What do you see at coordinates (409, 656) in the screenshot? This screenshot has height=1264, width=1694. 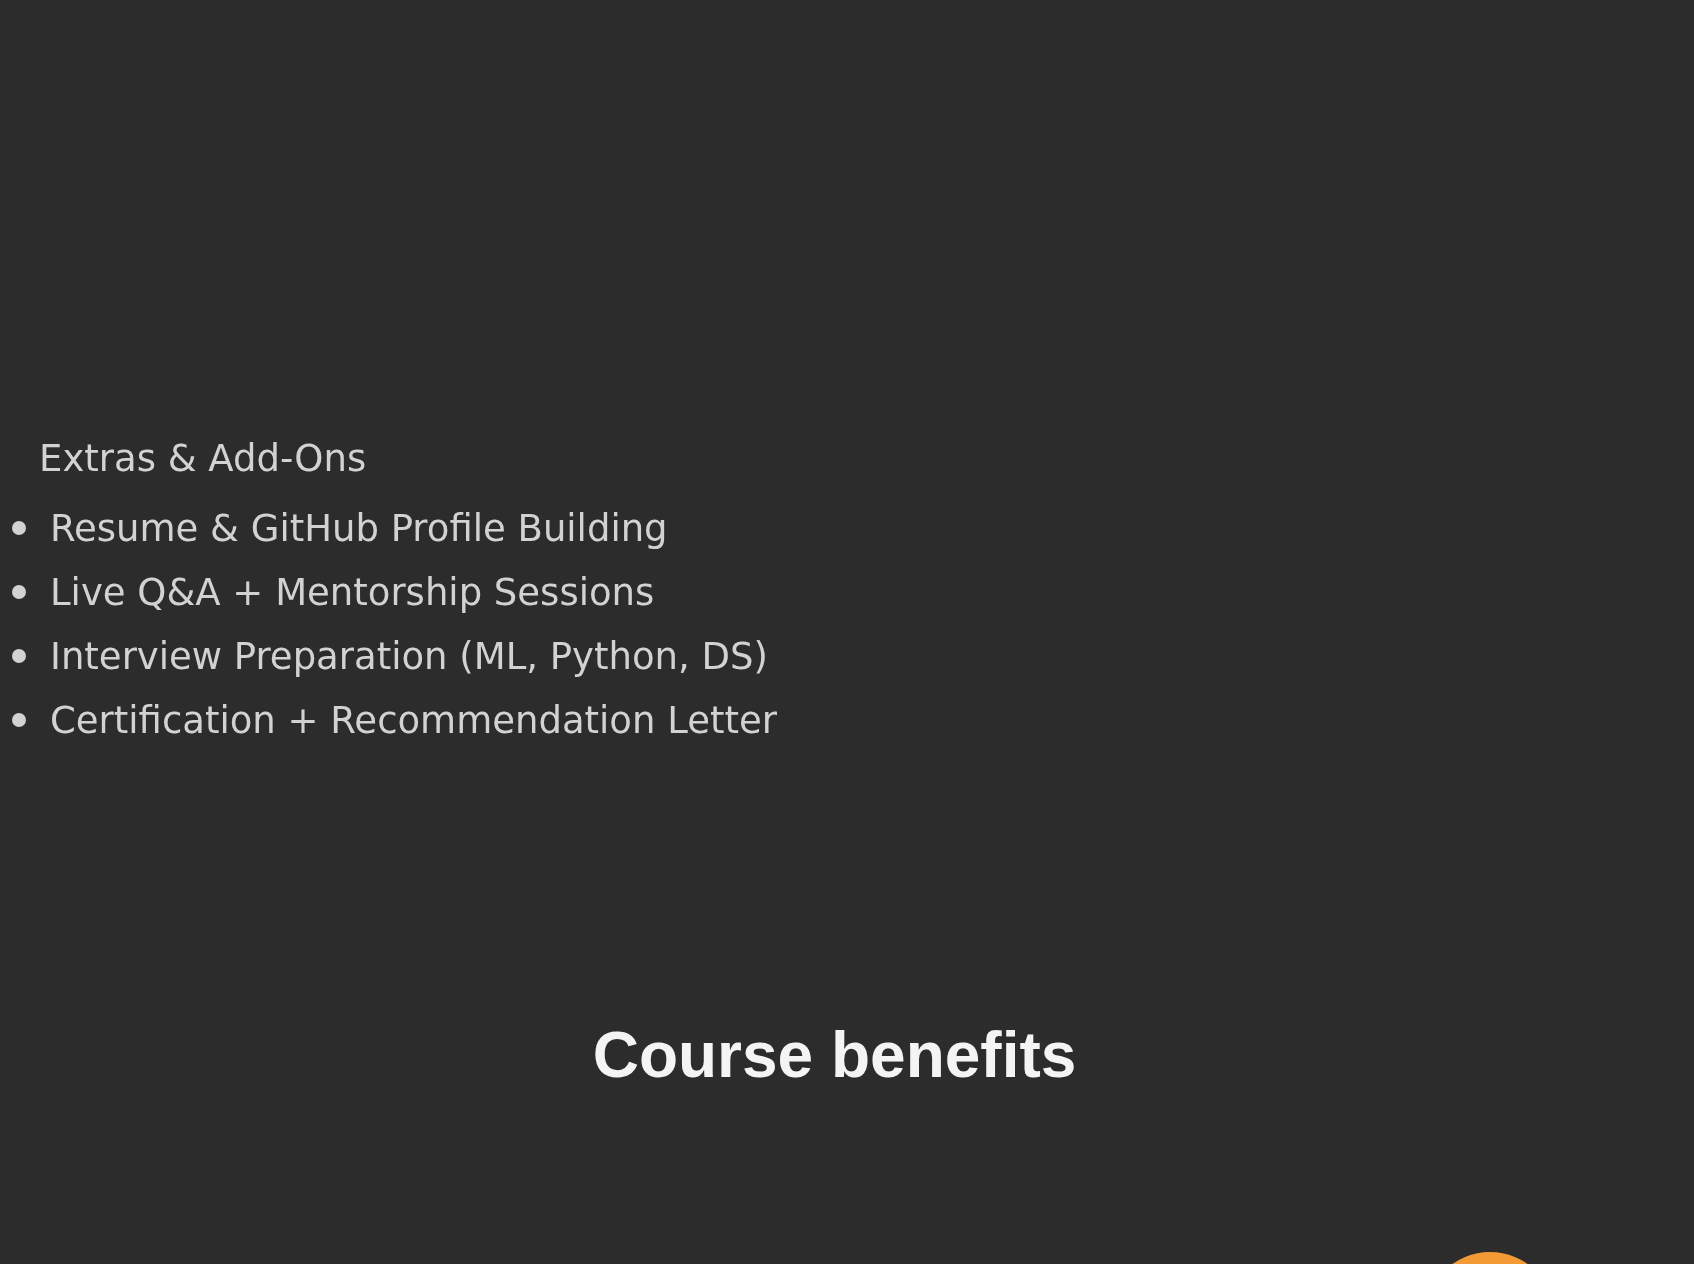 I see `list-item: Interview Preparation (ML, Python, DS)` at bounding box center [409, 656].